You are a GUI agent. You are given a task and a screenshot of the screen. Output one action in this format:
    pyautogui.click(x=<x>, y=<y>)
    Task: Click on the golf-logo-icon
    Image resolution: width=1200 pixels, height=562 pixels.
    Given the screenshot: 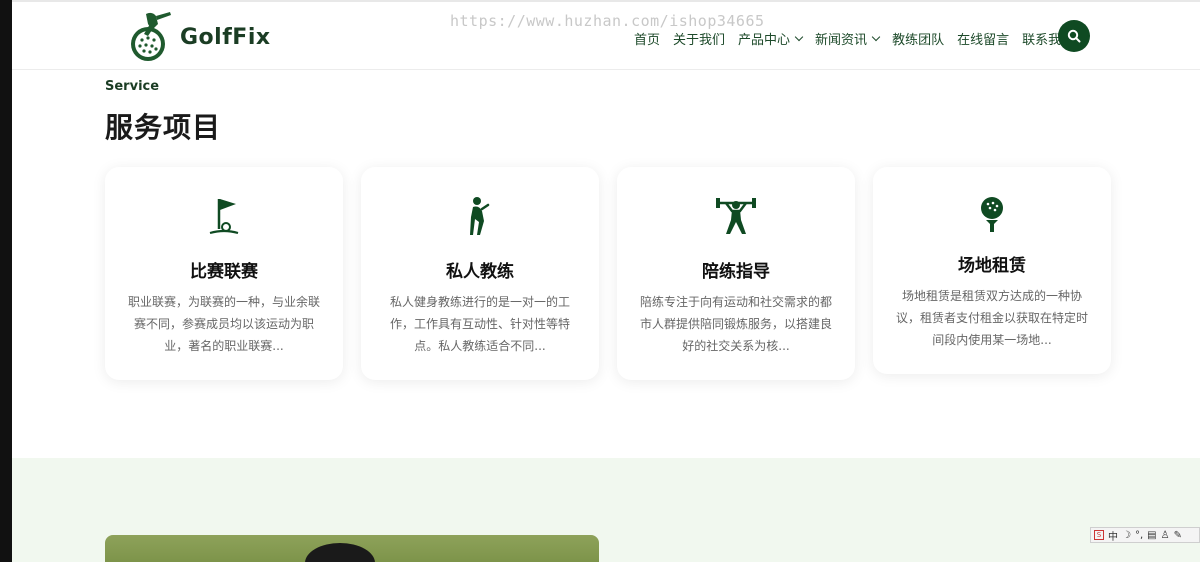 What is the action you would take?
    pyautogui.click(x=151, y=36)
    